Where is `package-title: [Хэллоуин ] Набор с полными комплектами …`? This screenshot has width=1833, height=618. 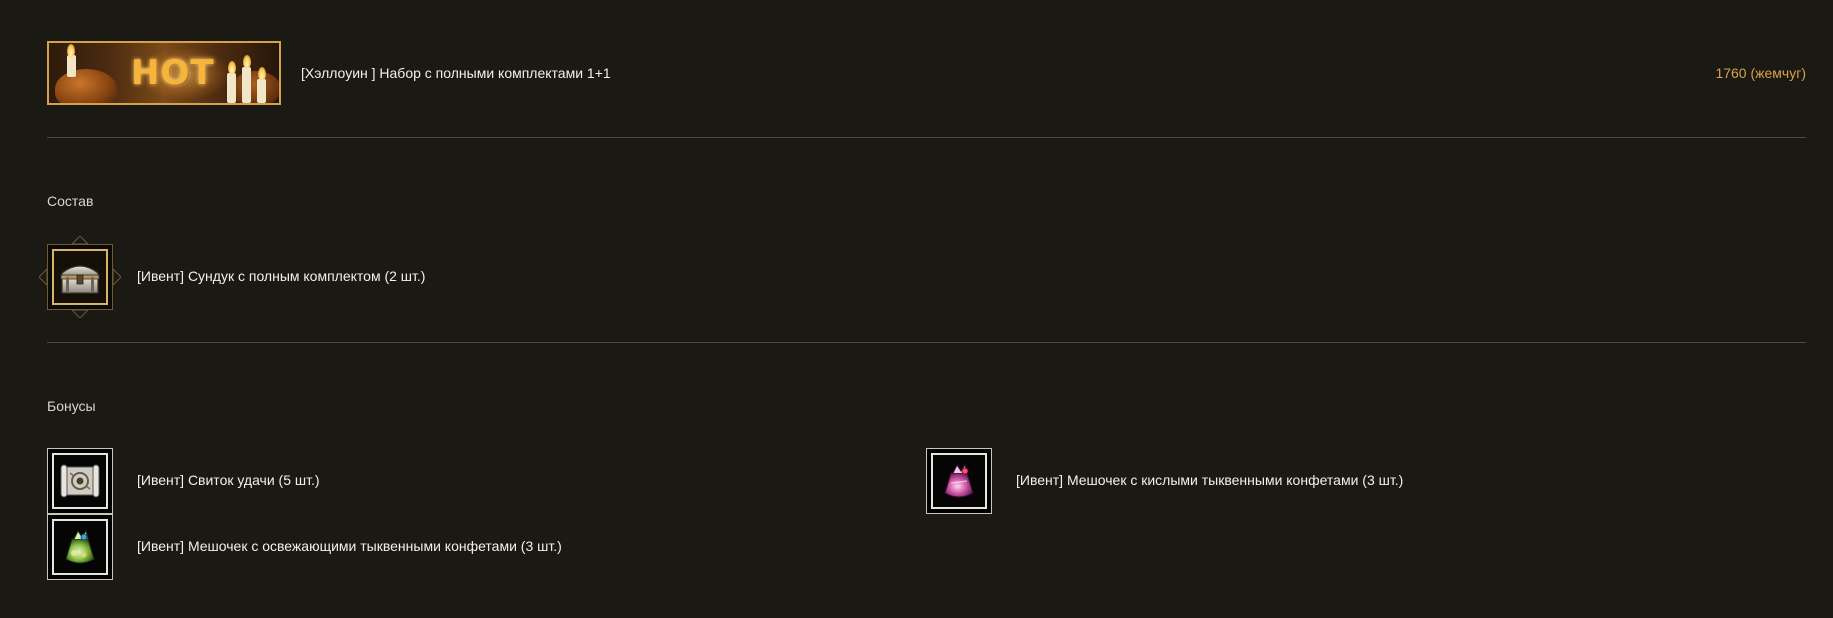 package-title: [Хэллоуин ] Набор с полными комплектами … is located at coordinates (456, 73).